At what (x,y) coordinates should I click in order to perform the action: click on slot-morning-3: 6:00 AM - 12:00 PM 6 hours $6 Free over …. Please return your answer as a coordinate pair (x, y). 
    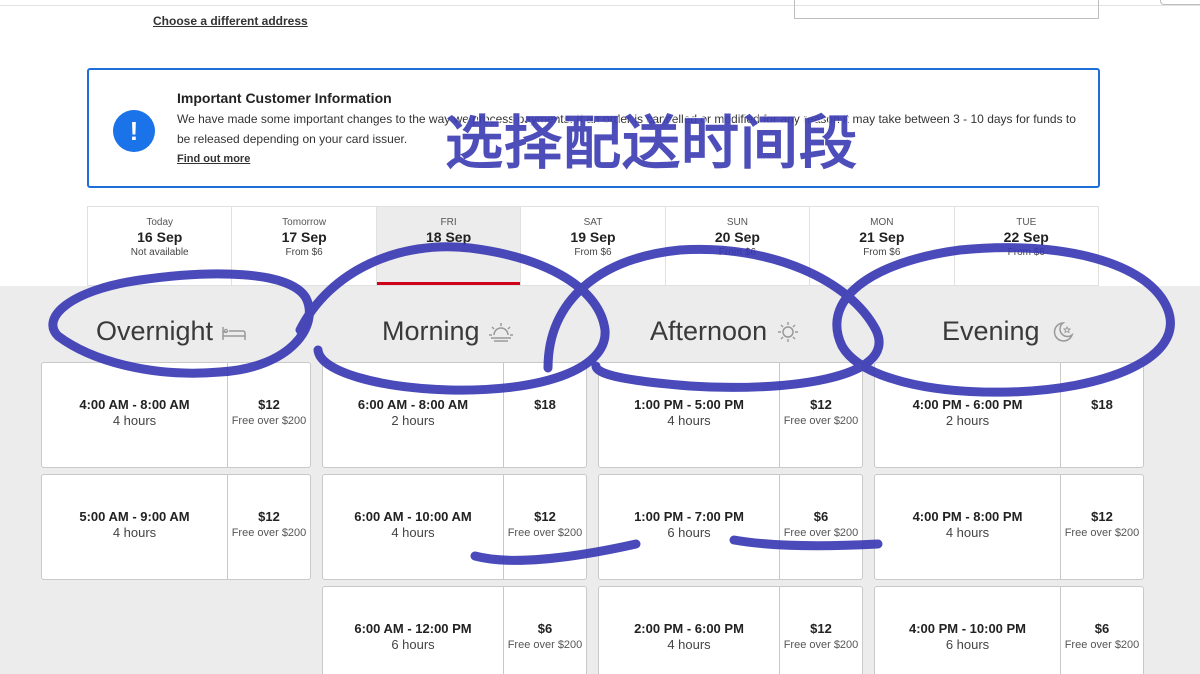
    Looking at the image, I should click on (454, 630).